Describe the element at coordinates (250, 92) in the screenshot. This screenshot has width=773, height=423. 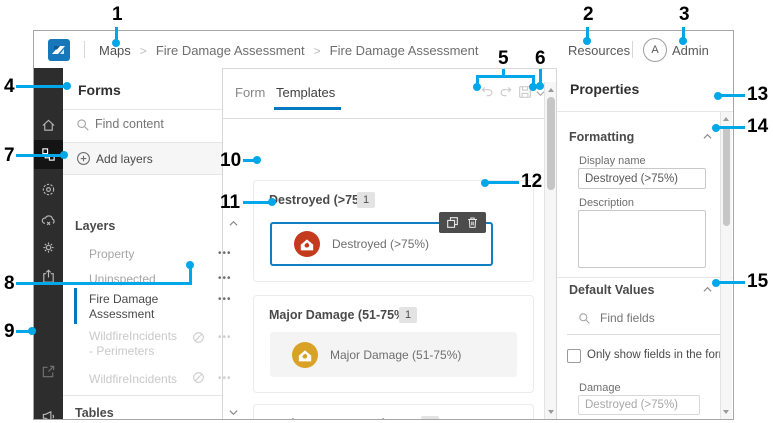
I see `tab-form: Form` at that location.